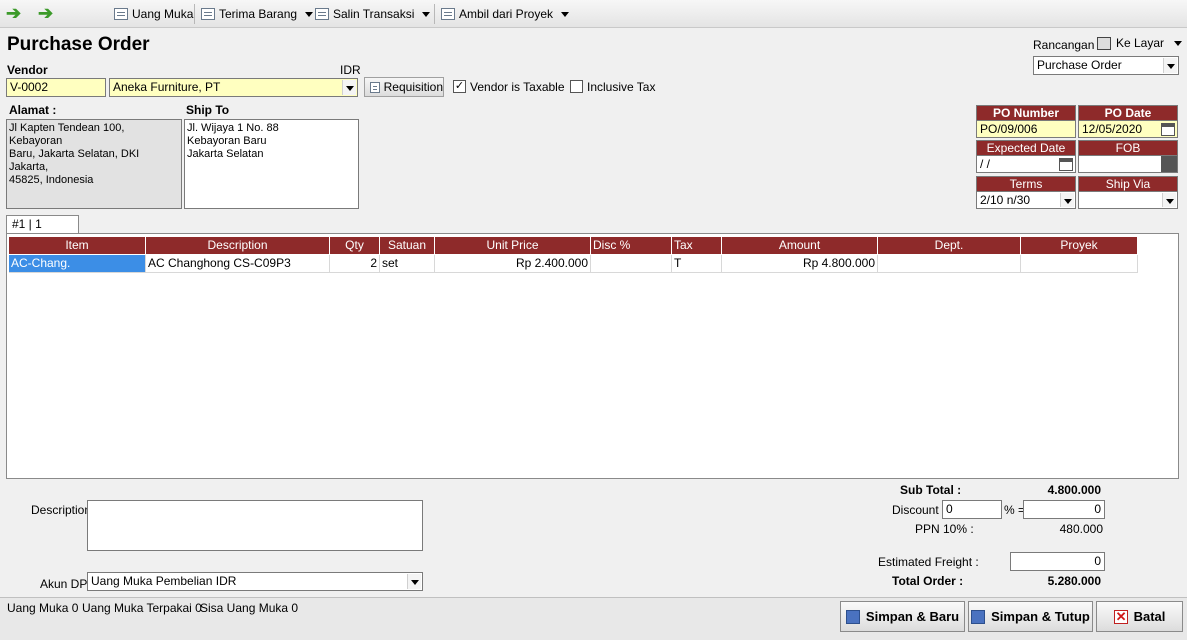  Describe the element at coordinates (43, 608) in the screenshot. I see `uang-muka-status: Uang Muka 0` at that location.